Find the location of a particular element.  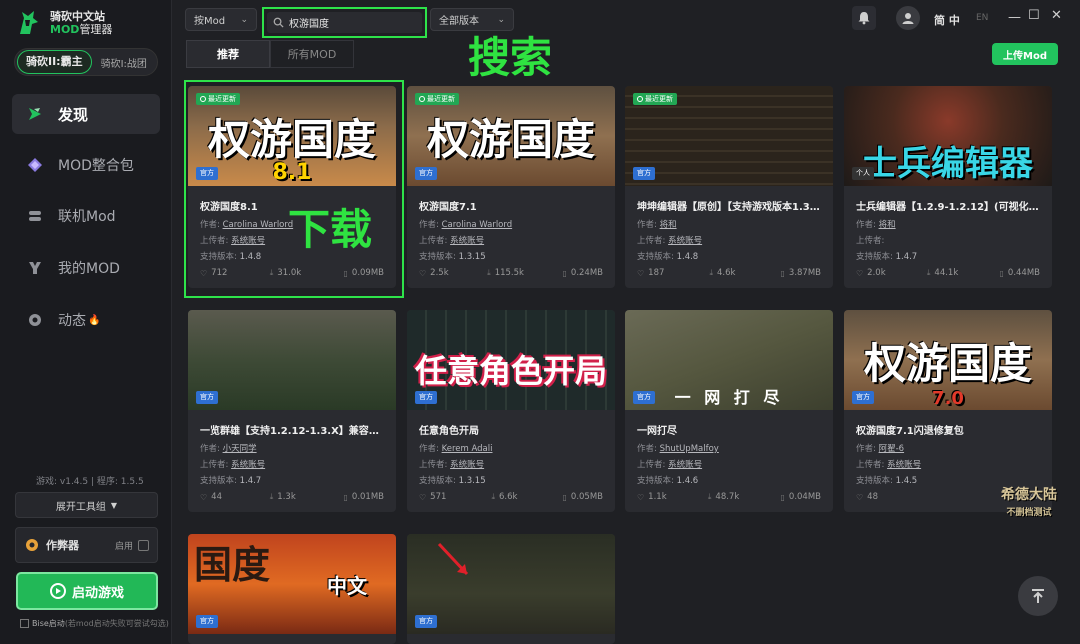

close-icon: ✕ is located at coordinates (1056, 15).